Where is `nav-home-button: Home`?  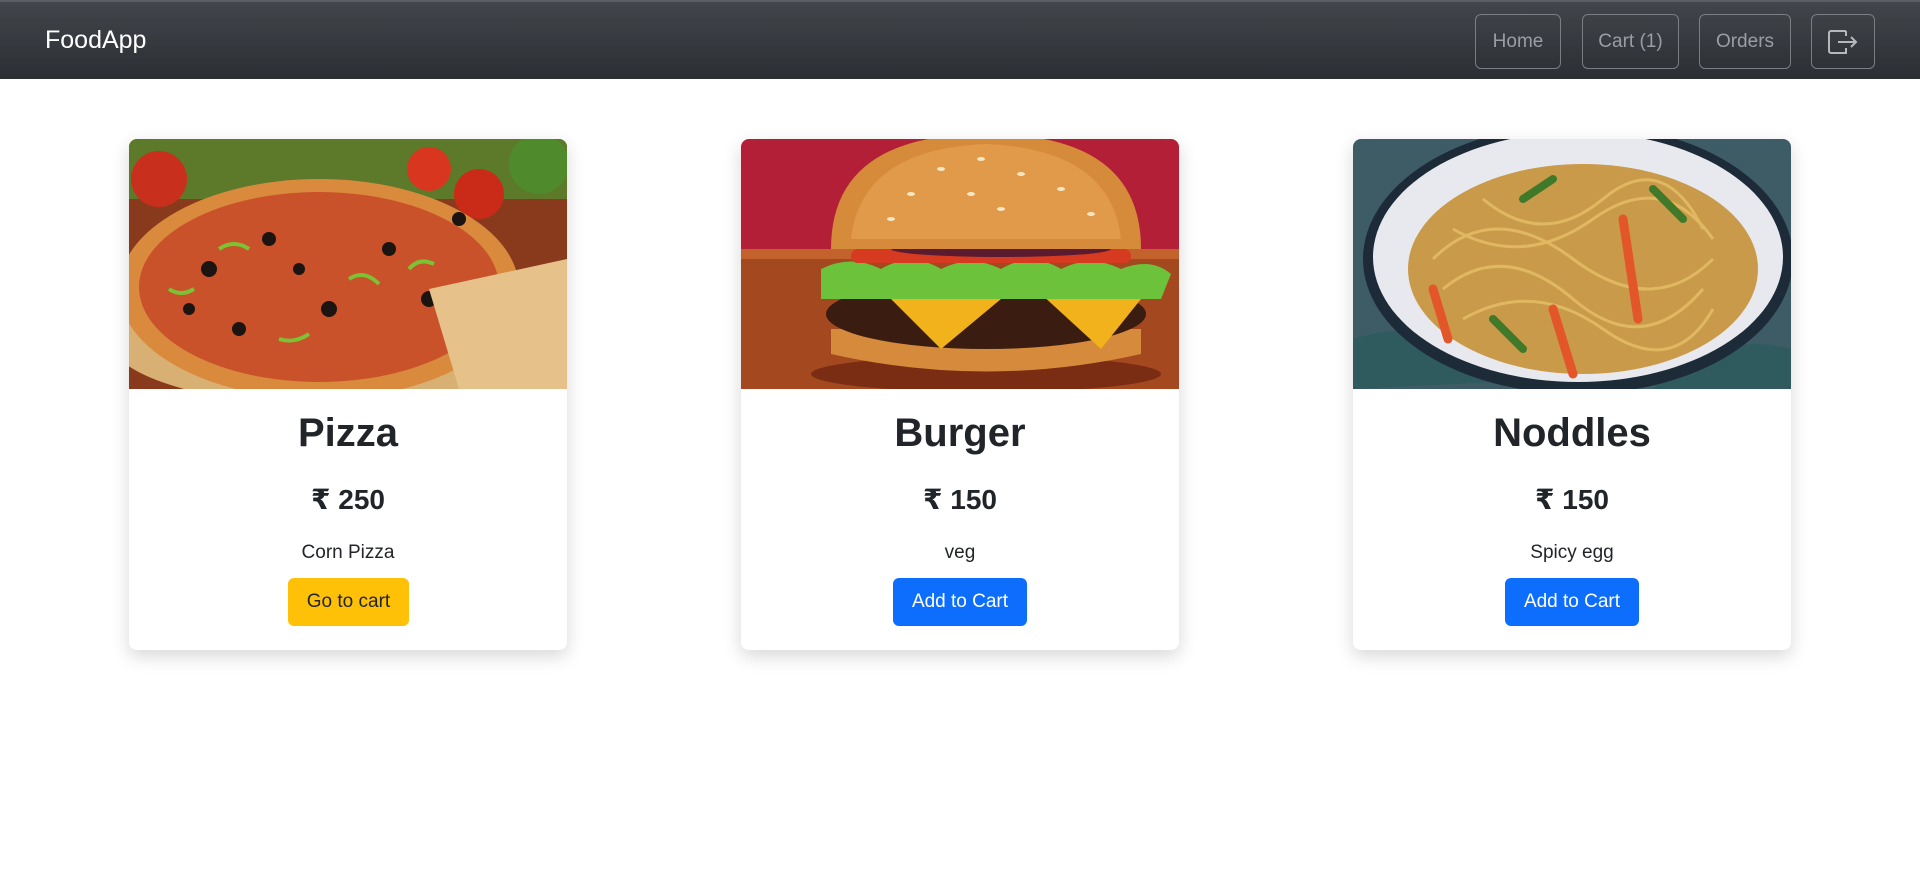
nav-home-button: Home is located at coordinates (1518, 41).